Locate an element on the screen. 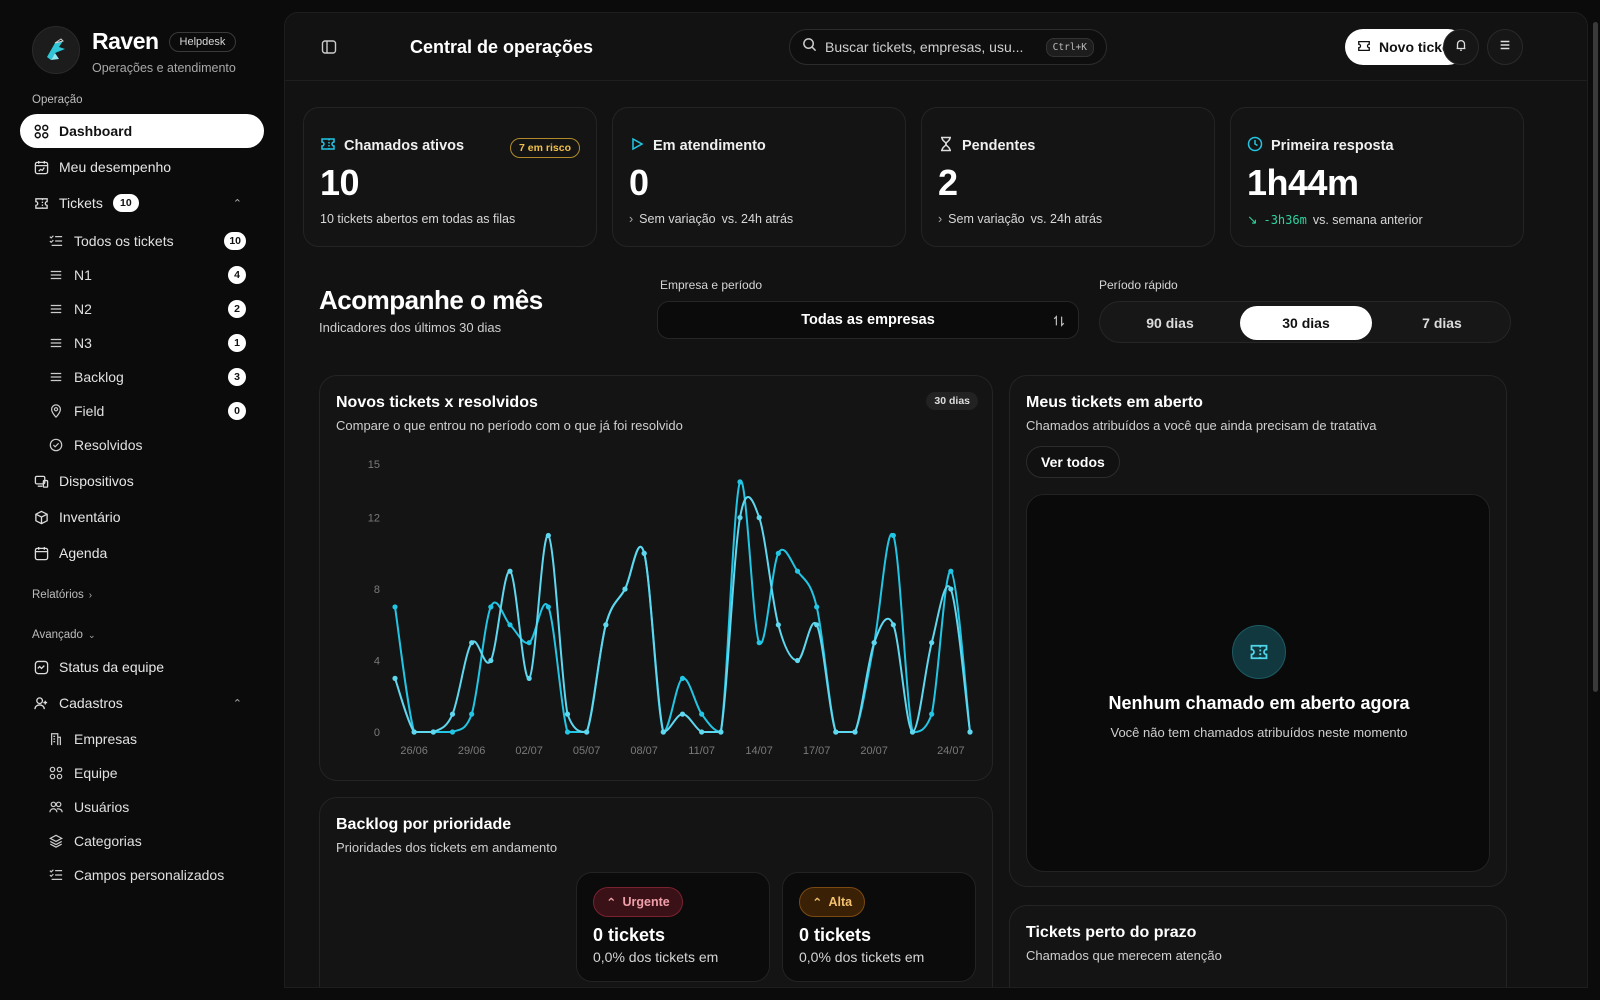  sidebar-item-n3: N3 1 is located at coordinates (150, 343).